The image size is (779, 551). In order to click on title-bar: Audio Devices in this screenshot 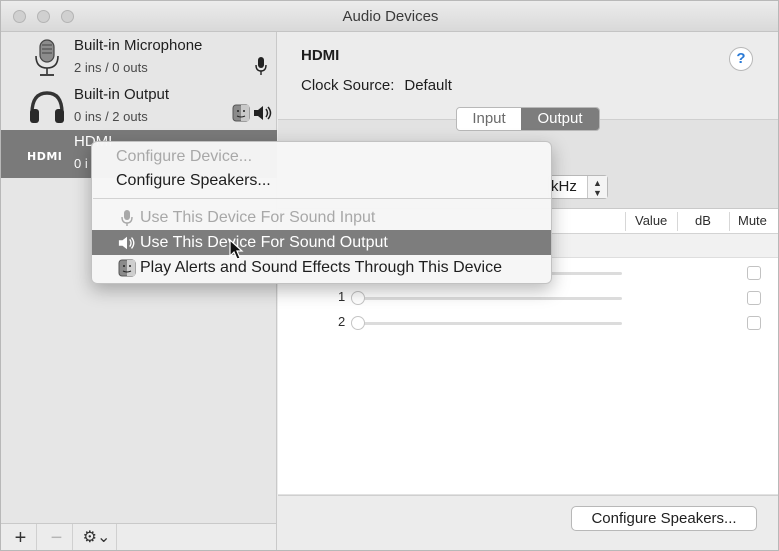, I will do `click(389, 16)`.